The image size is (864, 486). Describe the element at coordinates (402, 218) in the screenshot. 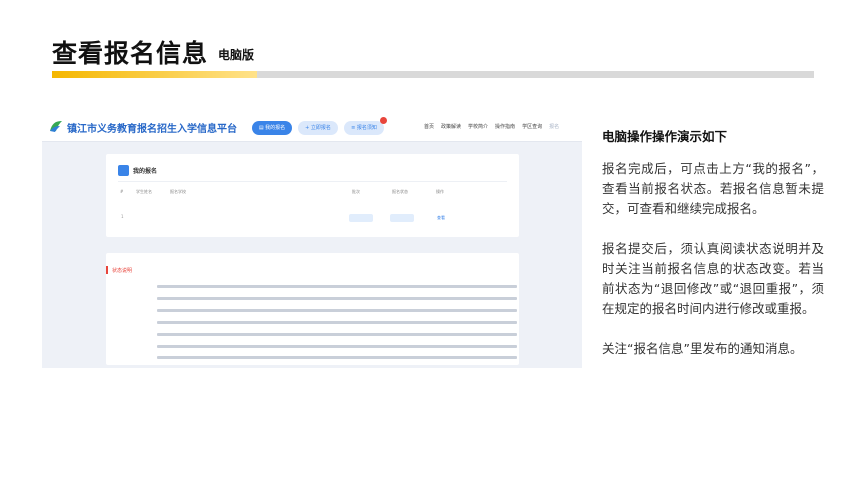

I see `status-tag` at that location.